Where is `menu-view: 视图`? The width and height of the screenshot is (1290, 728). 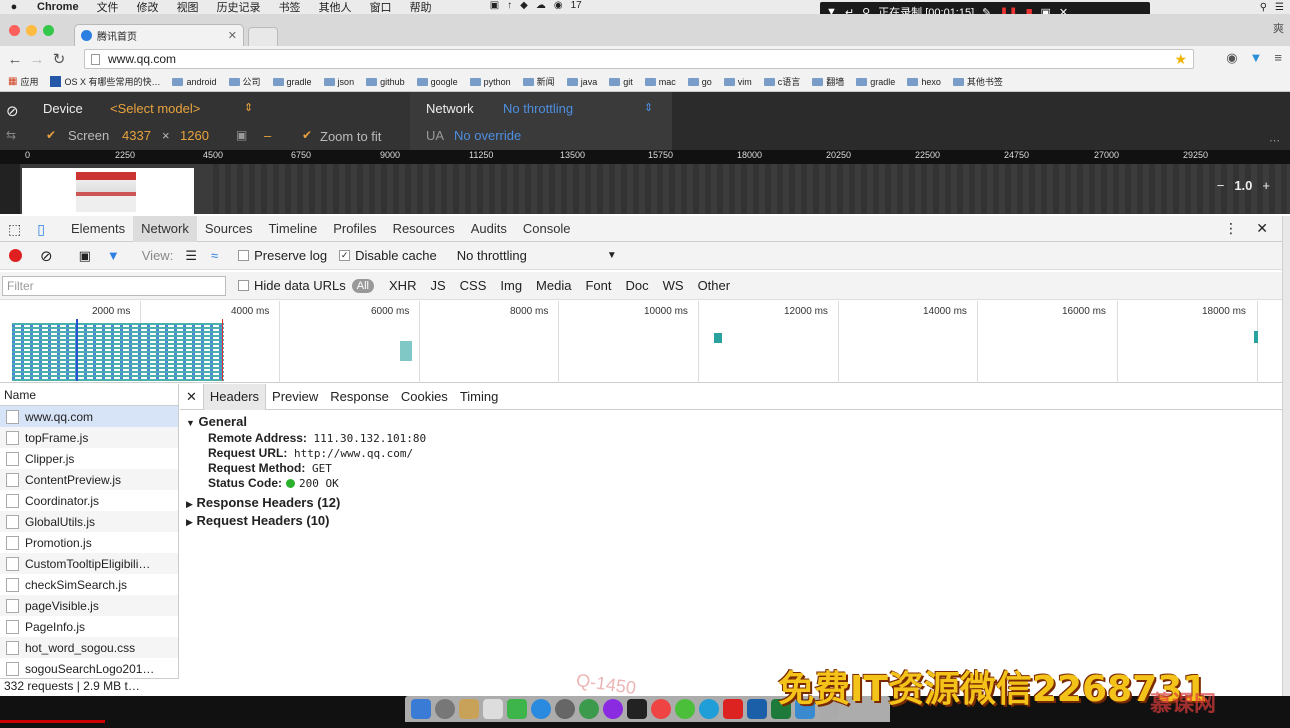 menu-view: 视图 is located at coordinates (188, 7).